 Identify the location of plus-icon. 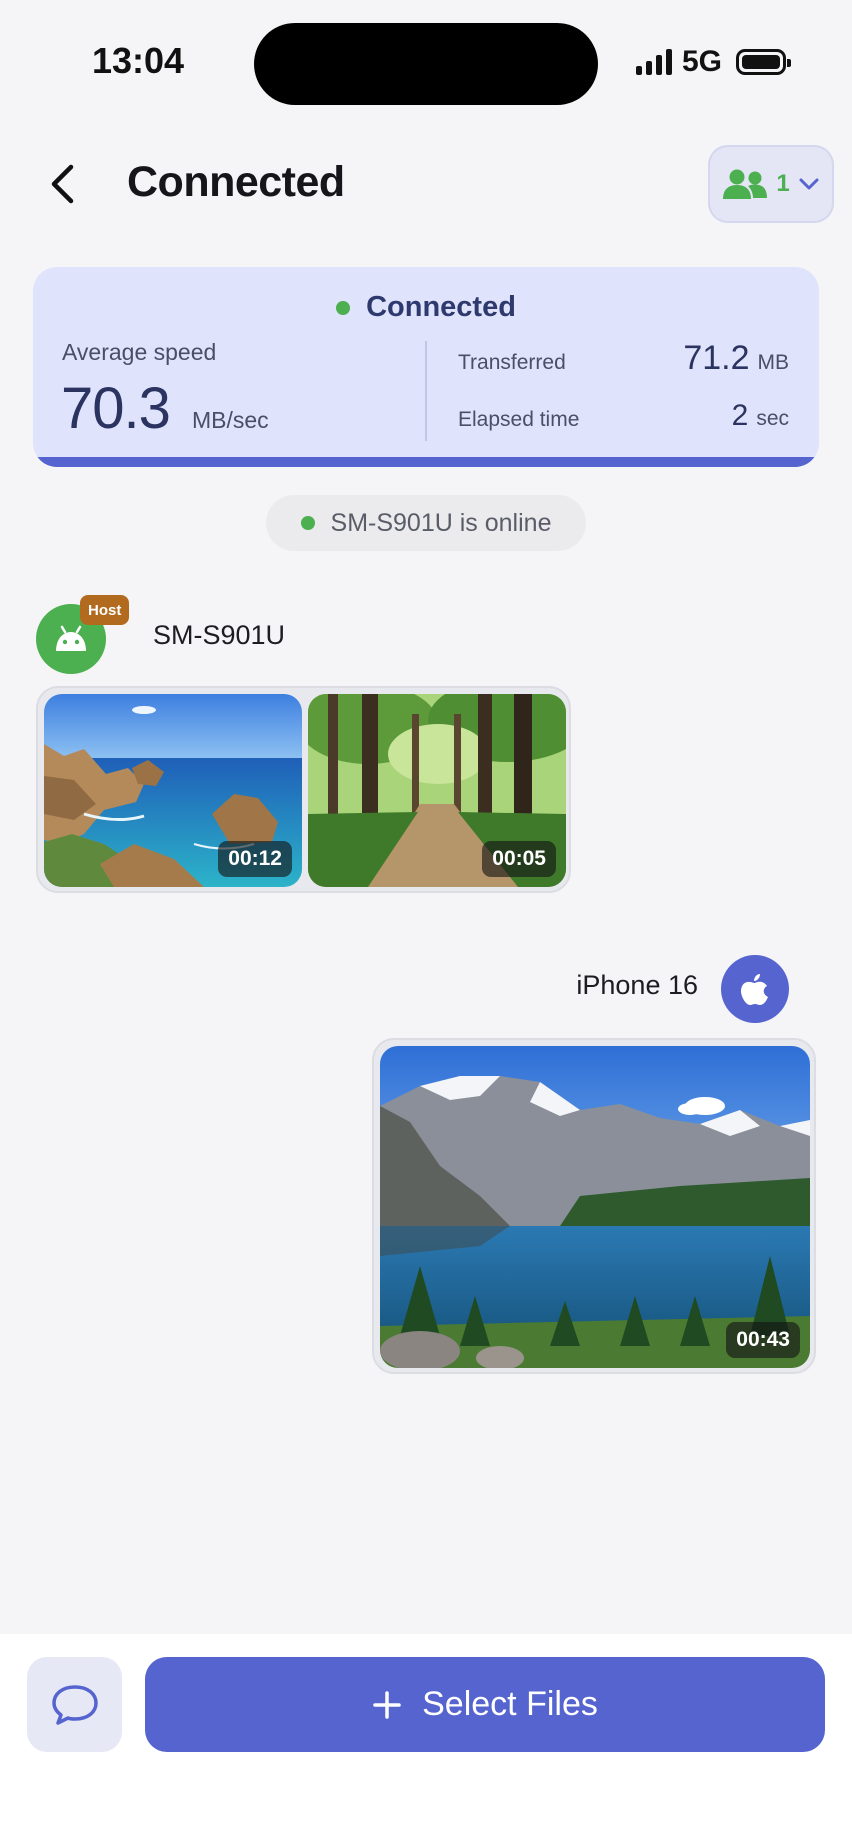
(387, 1704).